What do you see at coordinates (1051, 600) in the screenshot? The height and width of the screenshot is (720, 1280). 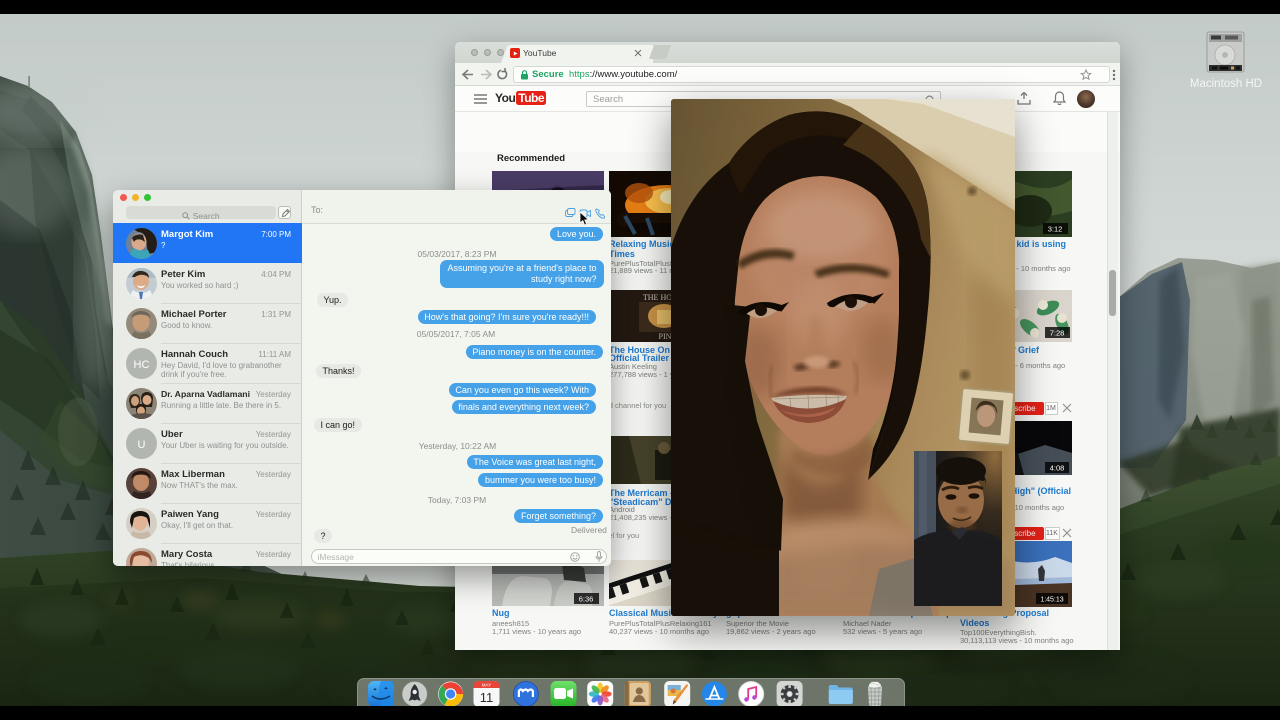 I see `svg-text: 1:45:13` at bounding box center [1051, 600].